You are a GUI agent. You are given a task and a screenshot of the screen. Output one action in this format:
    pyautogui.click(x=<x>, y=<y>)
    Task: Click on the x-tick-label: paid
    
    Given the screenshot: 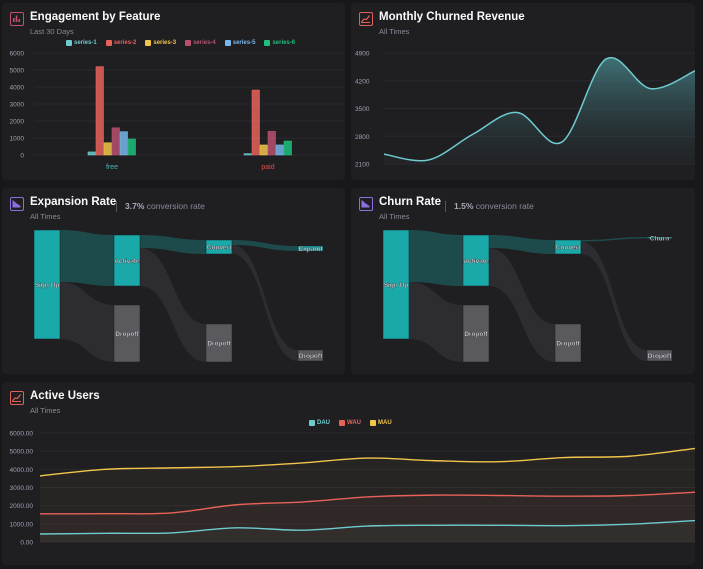 What is the action you would take?
    pyautogui.click(x=267, y=167)
    